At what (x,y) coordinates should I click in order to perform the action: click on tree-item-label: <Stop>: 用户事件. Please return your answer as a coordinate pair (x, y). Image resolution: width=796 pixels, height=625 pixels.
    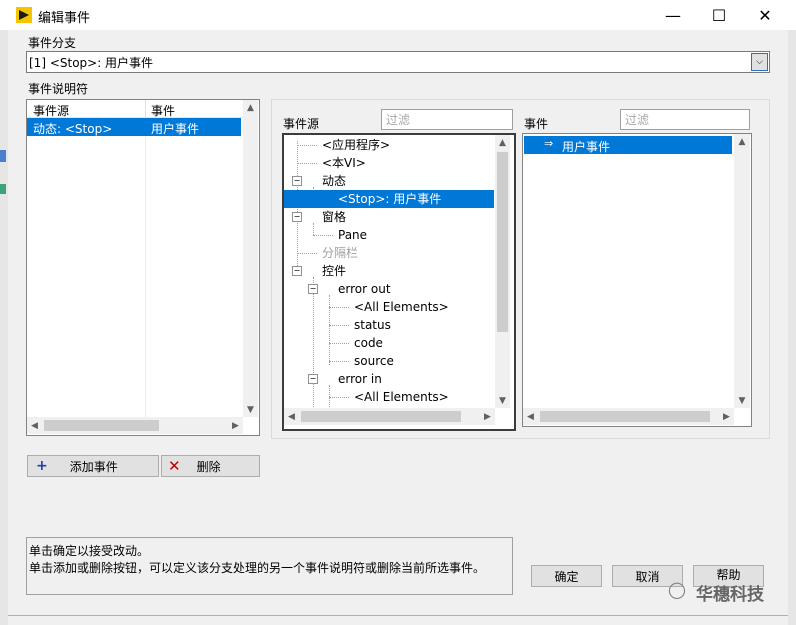
    Looking at the image, I should click on (390, 199).